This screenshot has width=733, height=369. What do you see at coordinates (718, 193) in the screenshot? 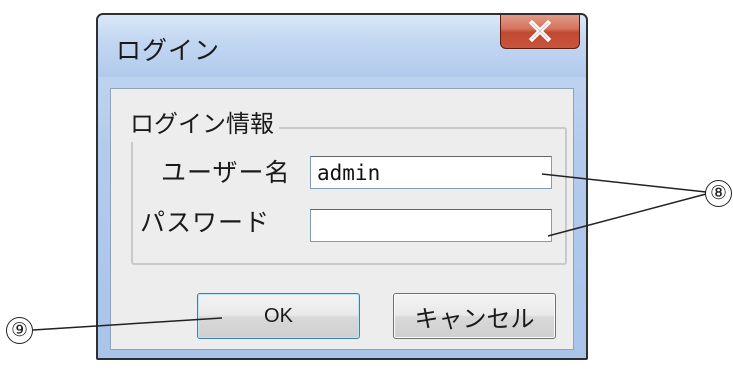
I see `callout-marker-fields: ⑧` at bounding box center [718, 193].